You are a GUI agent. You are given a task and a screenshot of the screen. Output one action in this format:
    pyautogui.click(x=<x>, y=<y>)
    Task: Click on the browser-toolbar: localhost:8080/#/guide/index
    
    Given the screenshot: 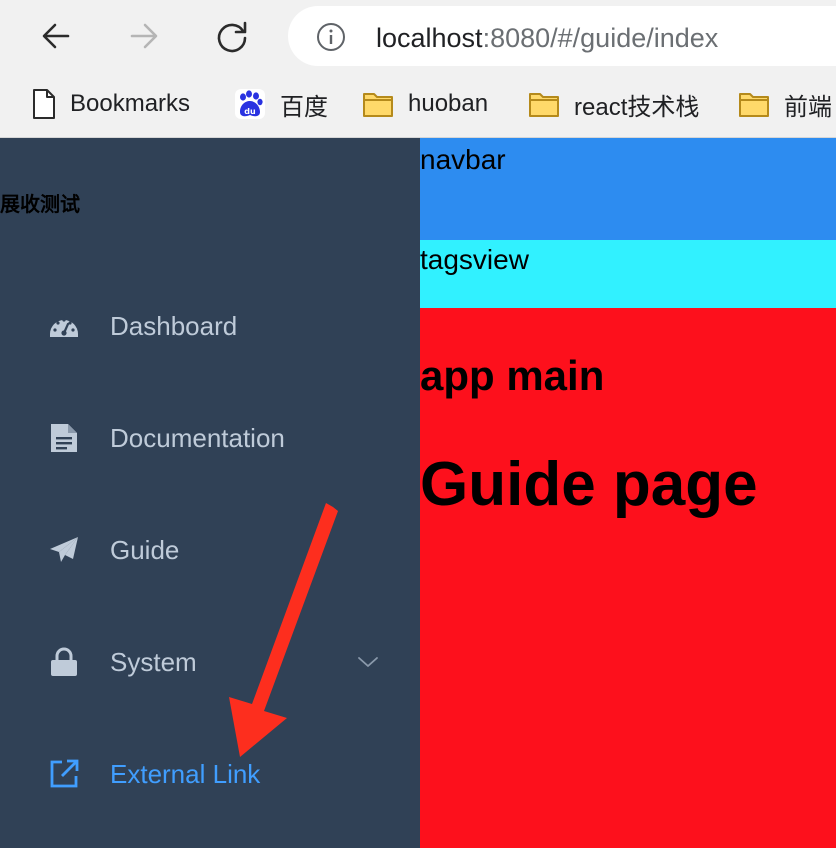 What is the action you would take?
    pyautogui.click(x=418, y=36)
    